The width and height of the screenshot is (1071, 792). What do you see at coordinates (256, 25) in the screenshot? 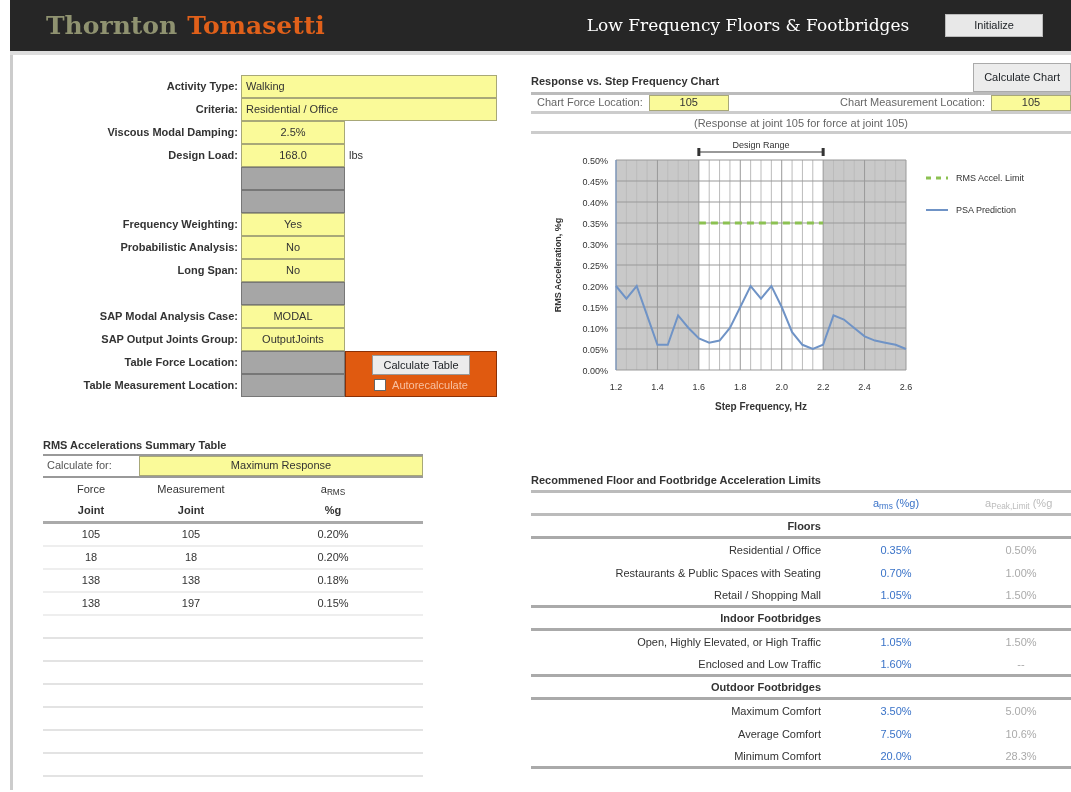
I see `logo-text: Tomasetti` at bounding box center [256, 25].